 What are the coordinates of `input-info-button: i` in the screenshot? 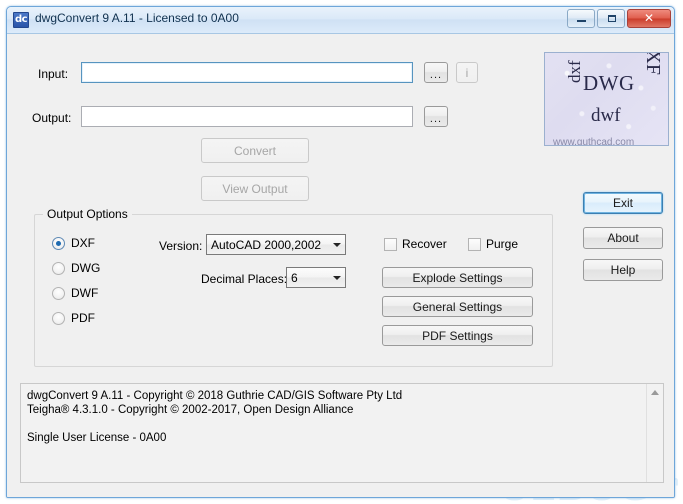 It's located at (467, 72).